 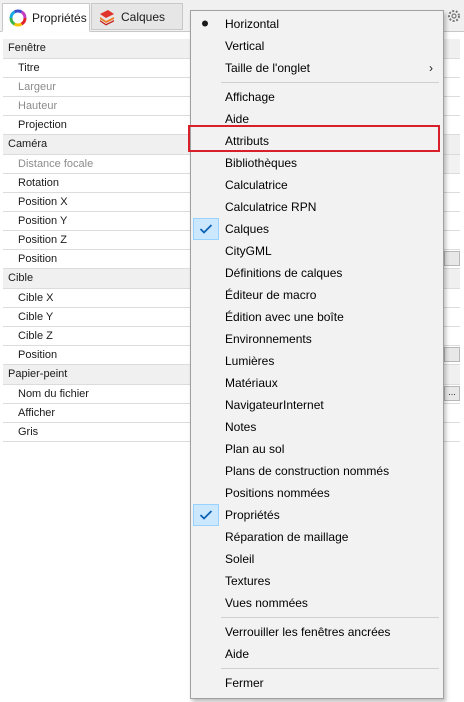 What do you see at coordinates (271, 295) in the screenshot?
I see `menu-item-label: Éditeur de macro` at bounding box center [271, 295].